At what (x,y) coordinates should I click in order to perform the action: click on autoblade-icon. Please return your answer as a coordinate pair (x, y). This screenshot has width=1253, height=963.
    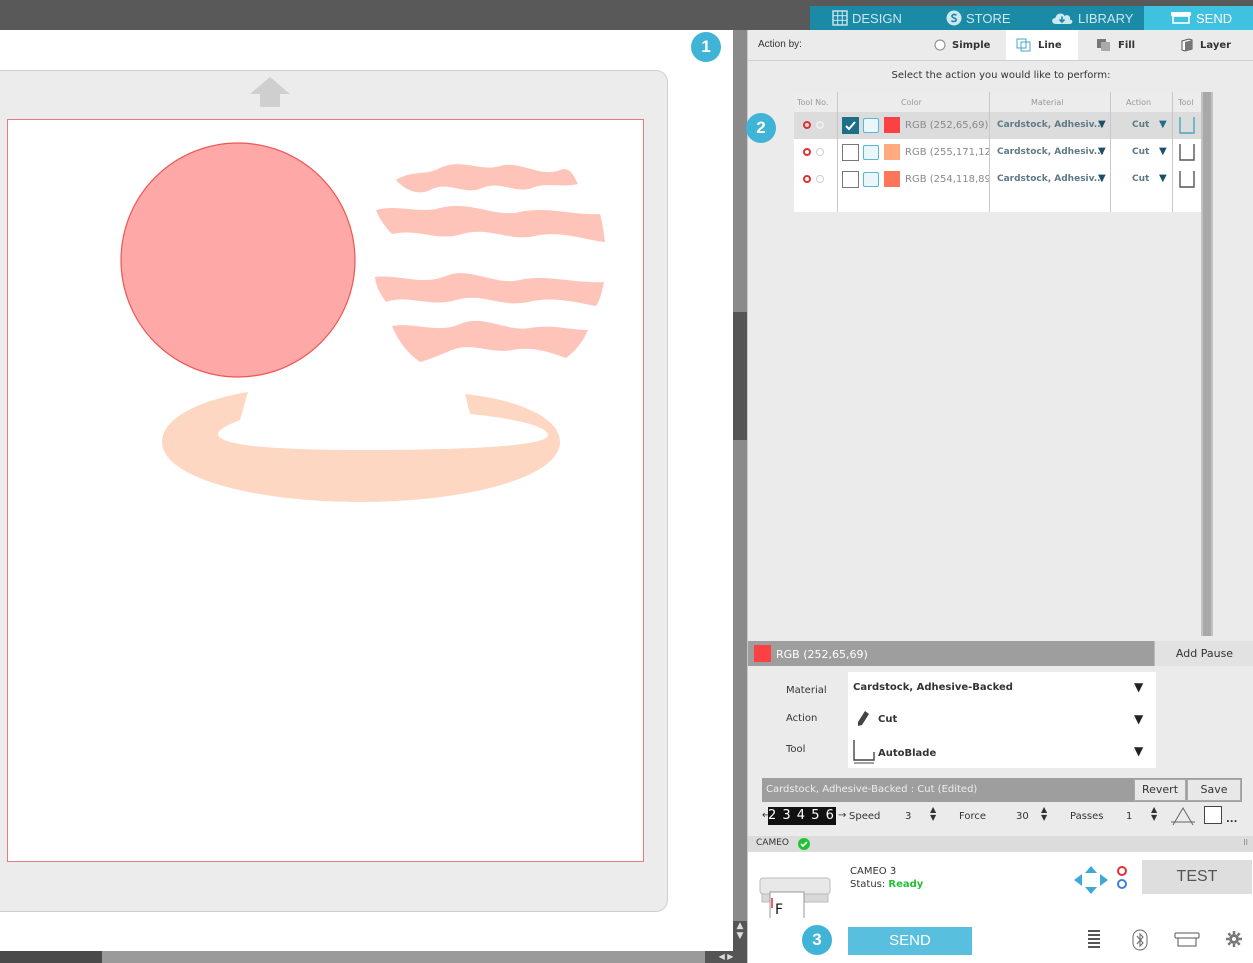
    Looking at the image, I should click on (864, 752).